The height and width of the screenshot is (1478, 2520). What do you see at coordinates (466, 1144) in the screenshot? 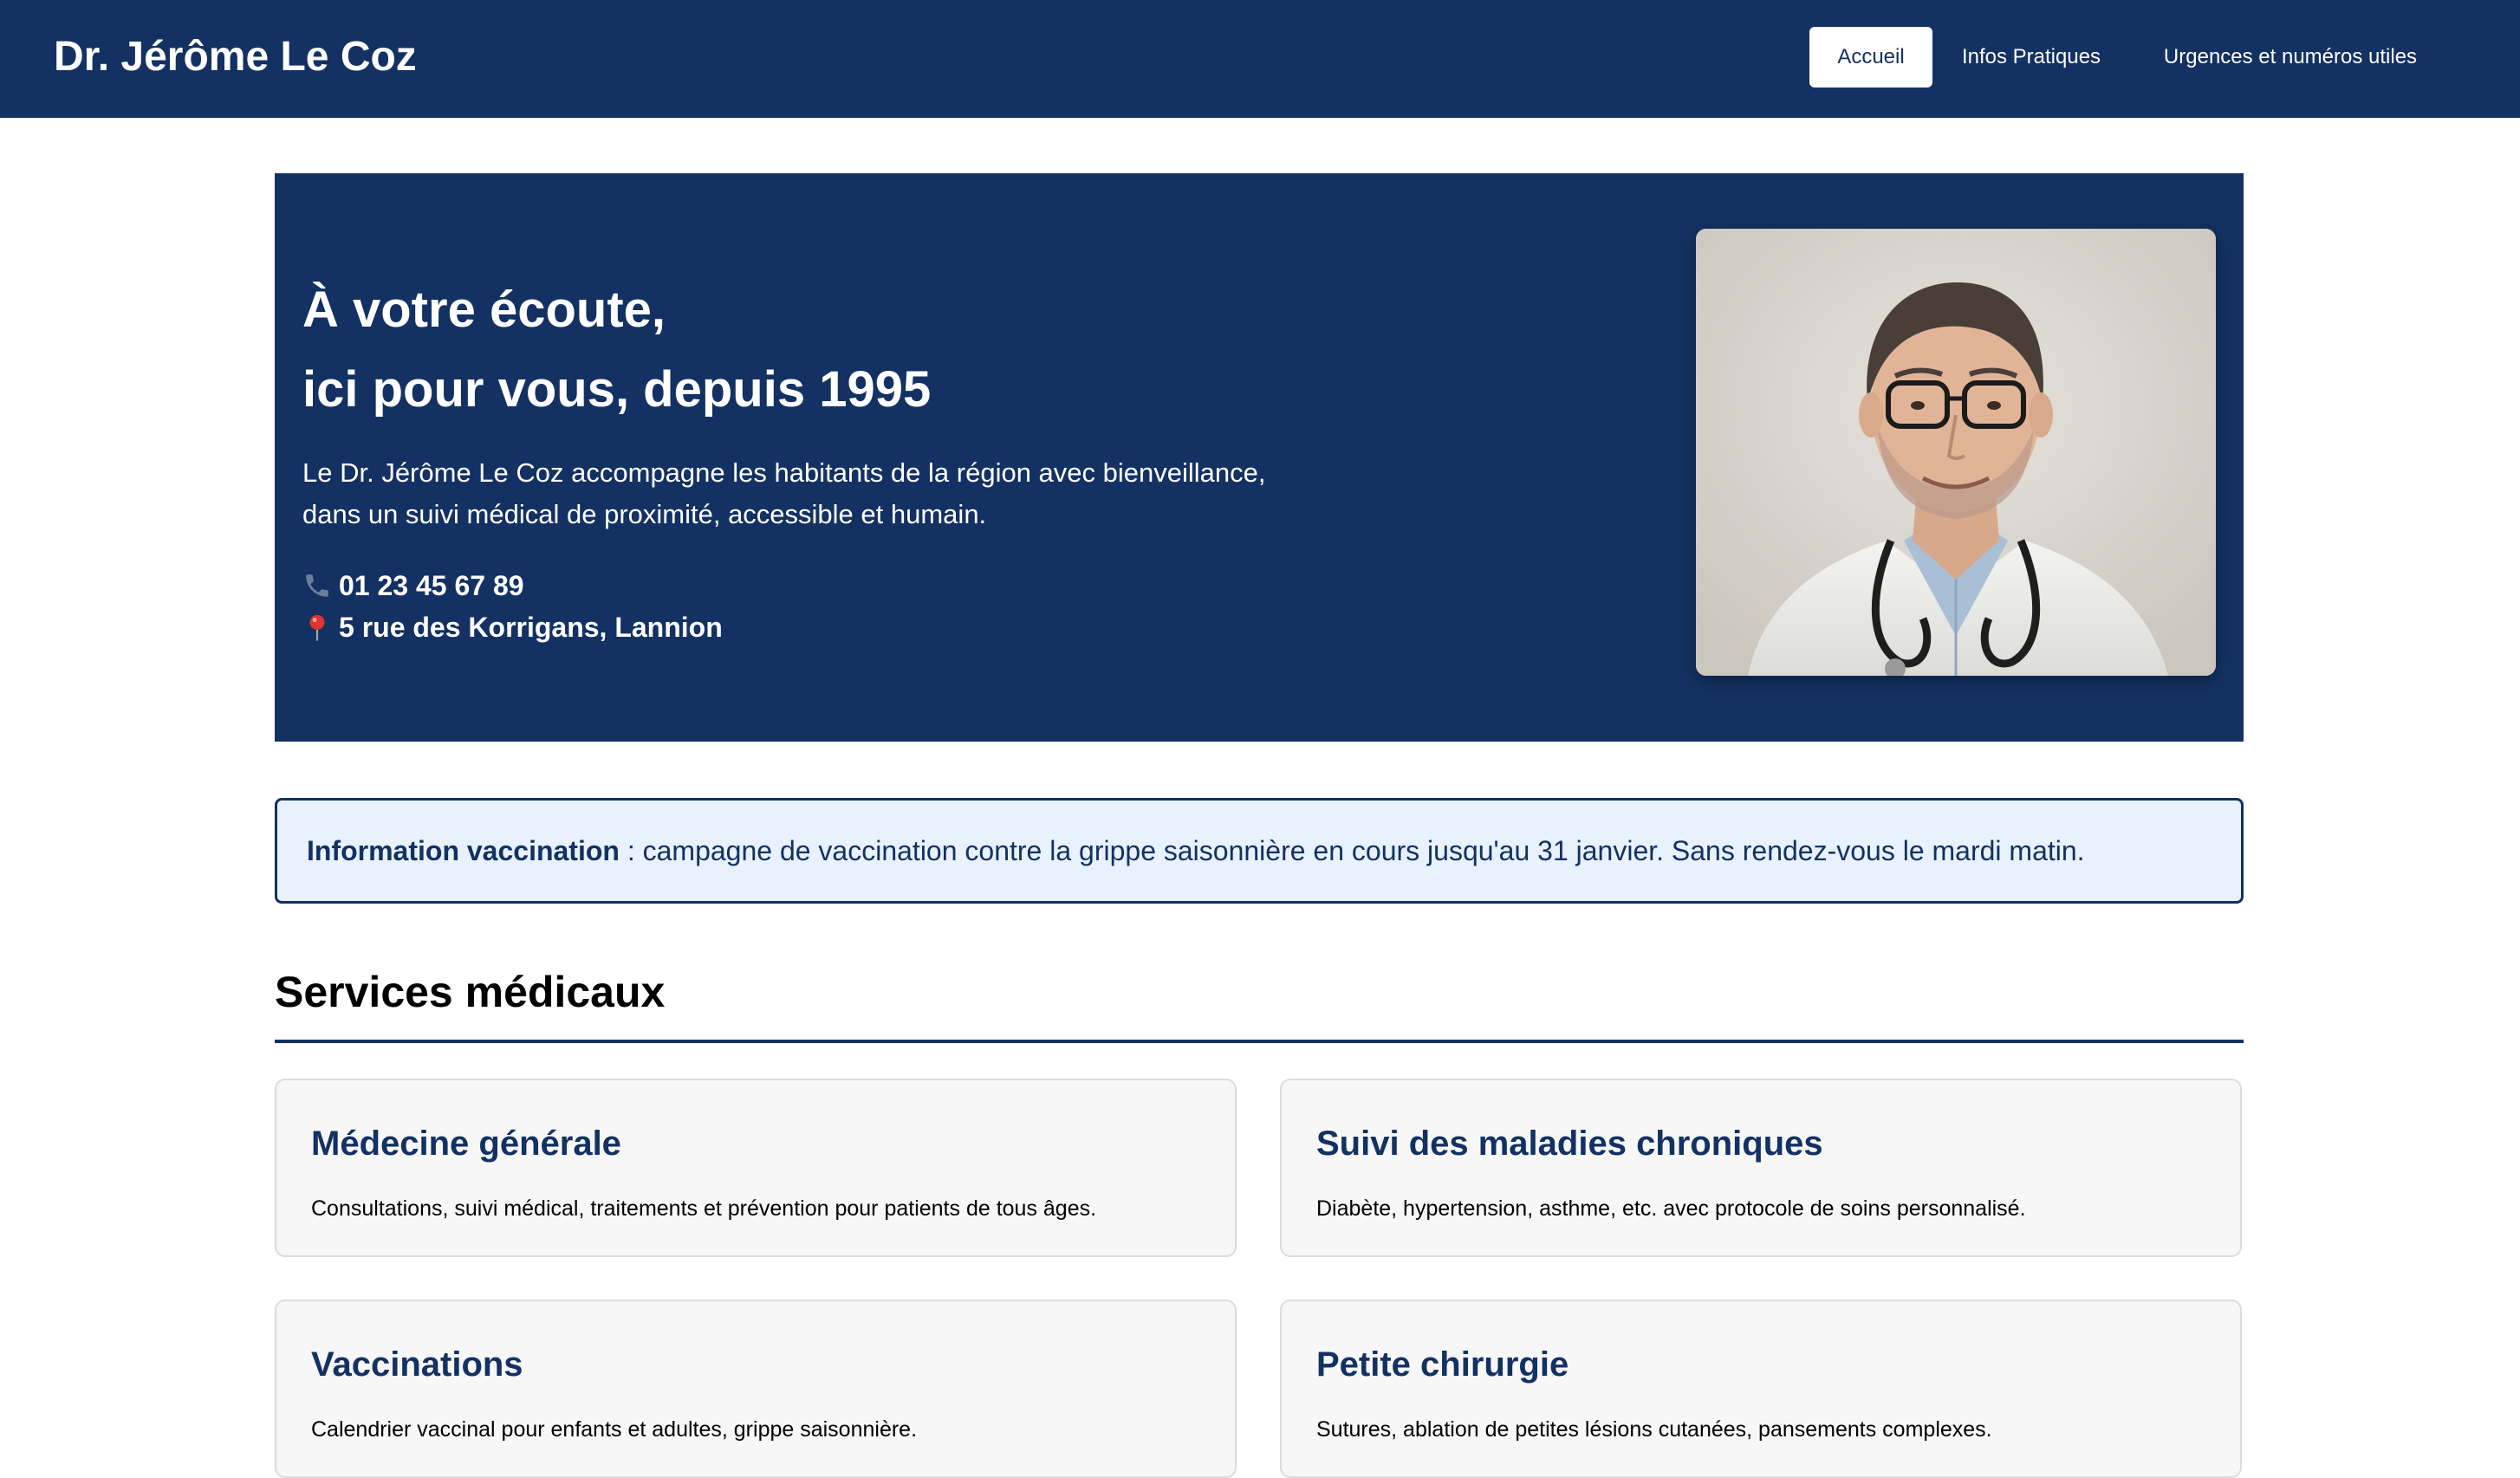
I see `service-card-title: Médecine générale` at bounding box center [466, 1144].